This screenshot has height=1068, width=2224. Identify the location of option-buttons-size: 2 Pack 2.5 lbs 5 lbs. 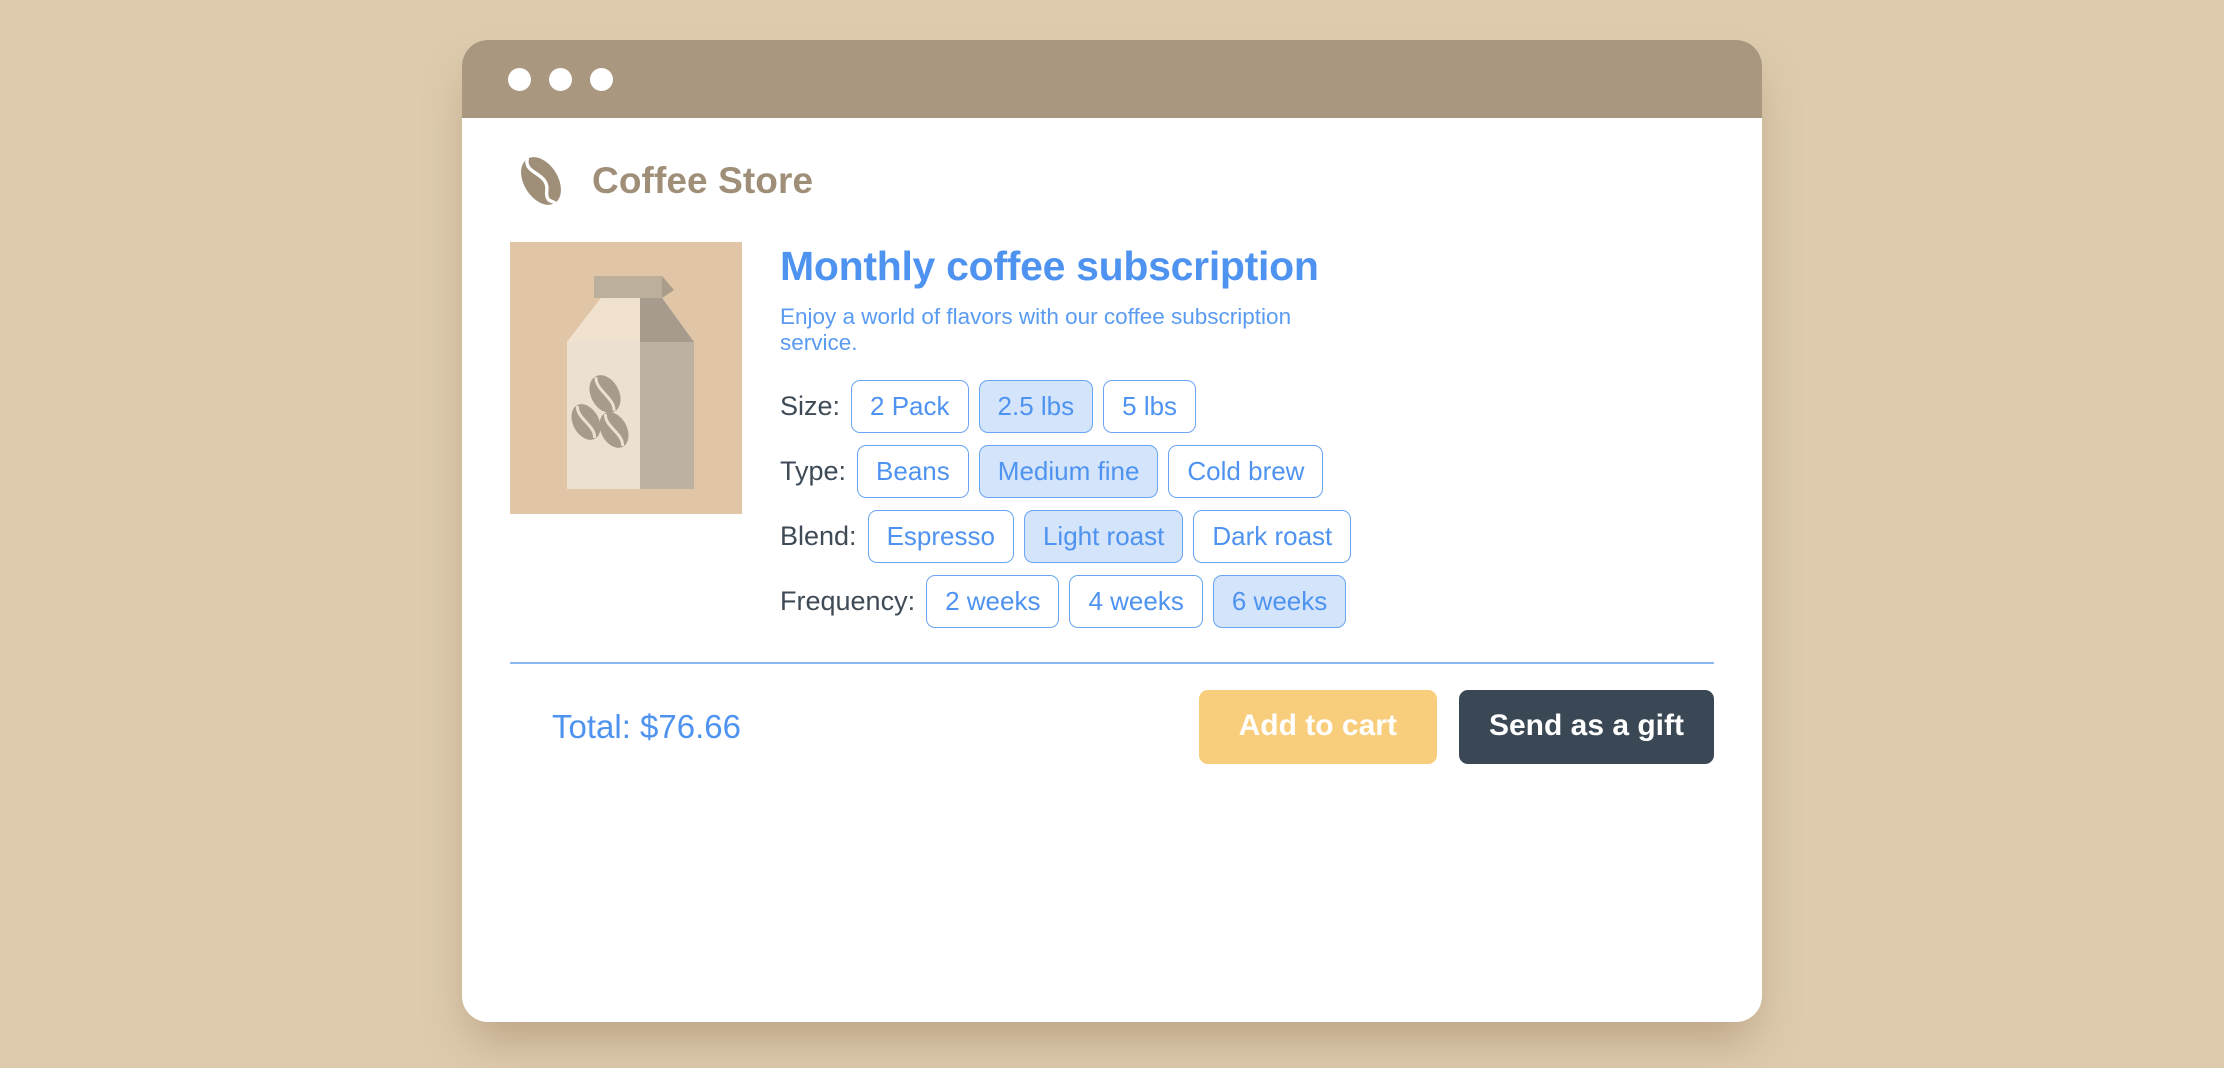
(1024, 407).